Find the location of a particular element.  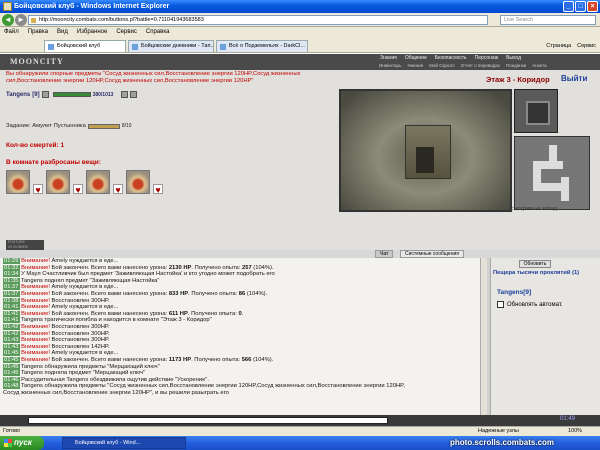

player-info: Tangens [9] 380/1013 is located at coordinates (72, 94).